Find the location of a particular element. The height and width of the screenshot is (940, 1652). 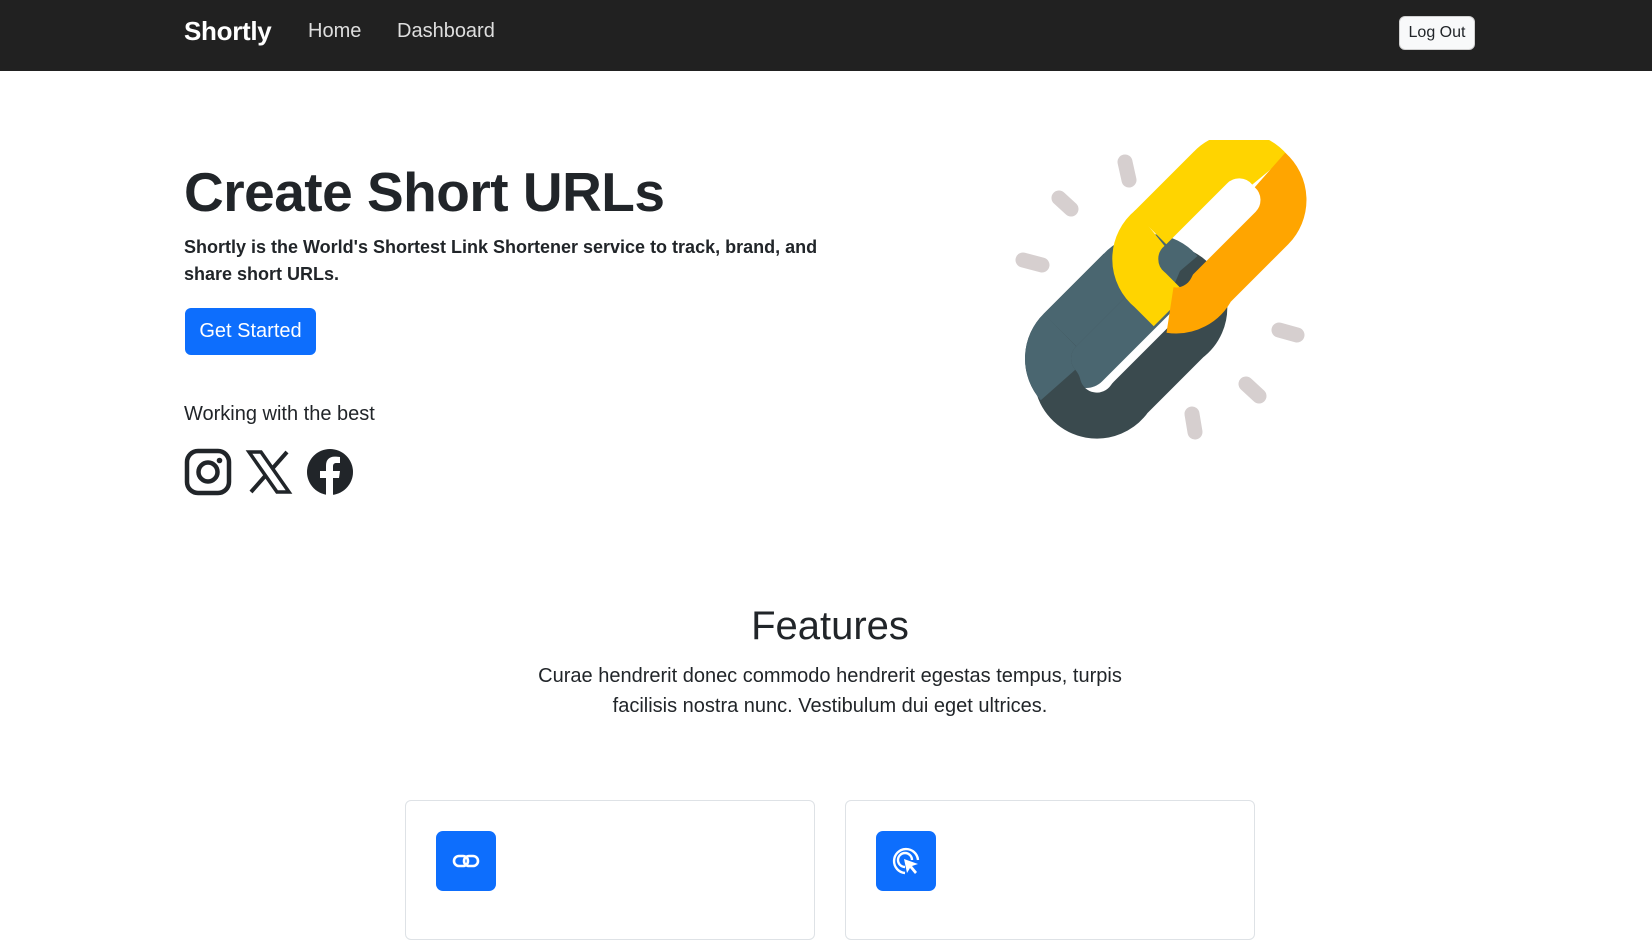

get-started-button: Get Started is located at coordinates (250, 331).